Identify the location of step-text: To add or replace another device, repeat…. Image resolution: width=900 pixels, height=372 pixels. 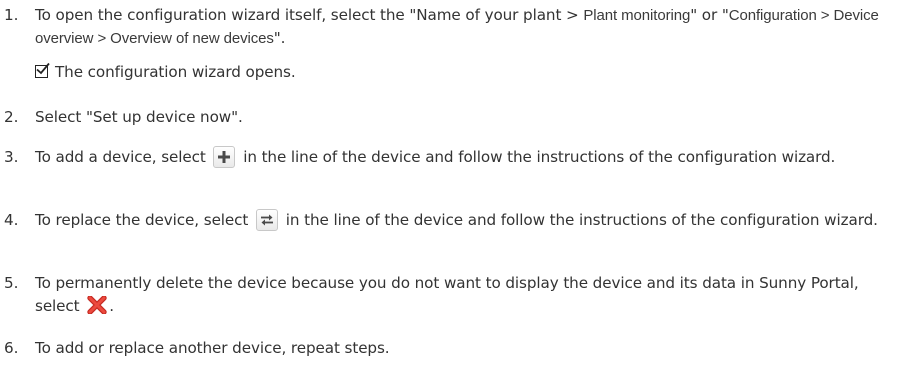
(212, 348).